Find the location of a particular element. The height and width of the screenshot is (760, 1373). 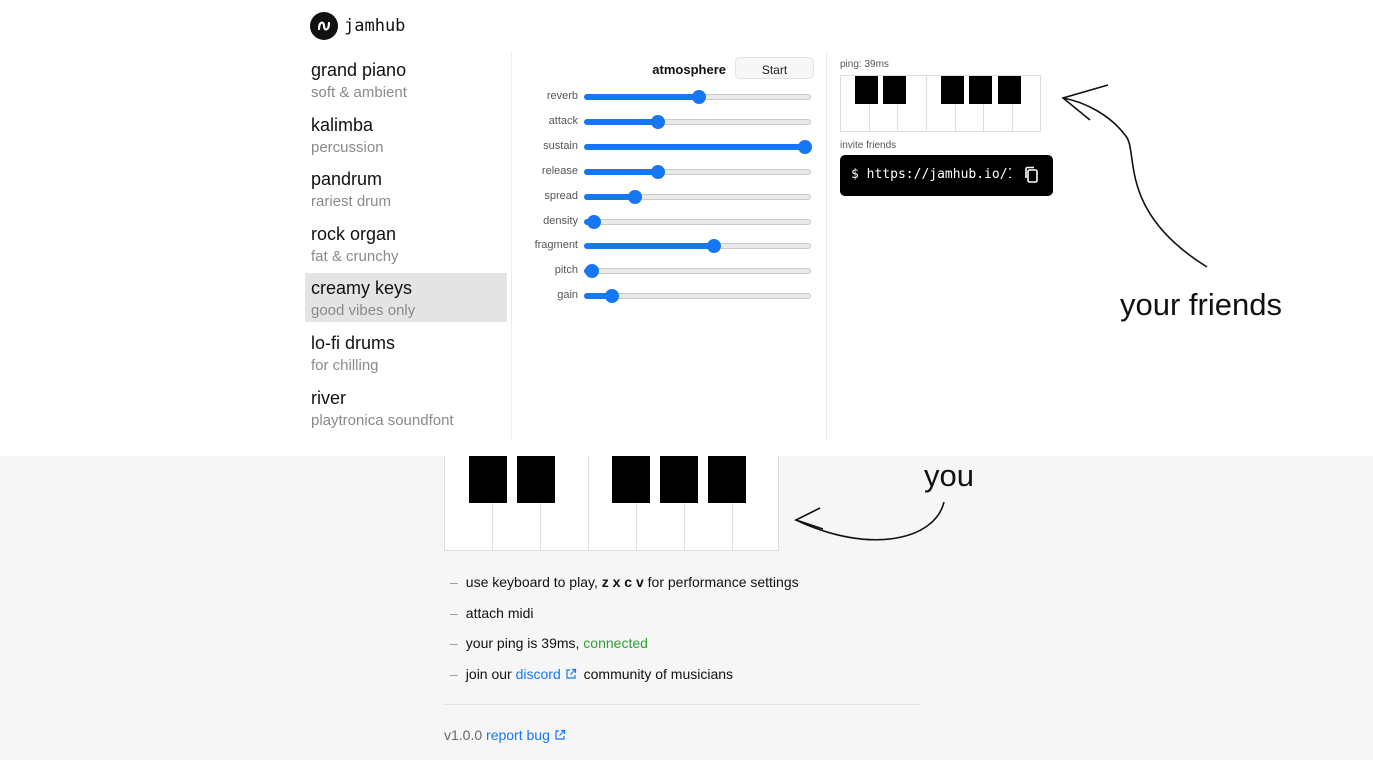

controls-header: atmosphere Start is located at coordinates (663, 69).